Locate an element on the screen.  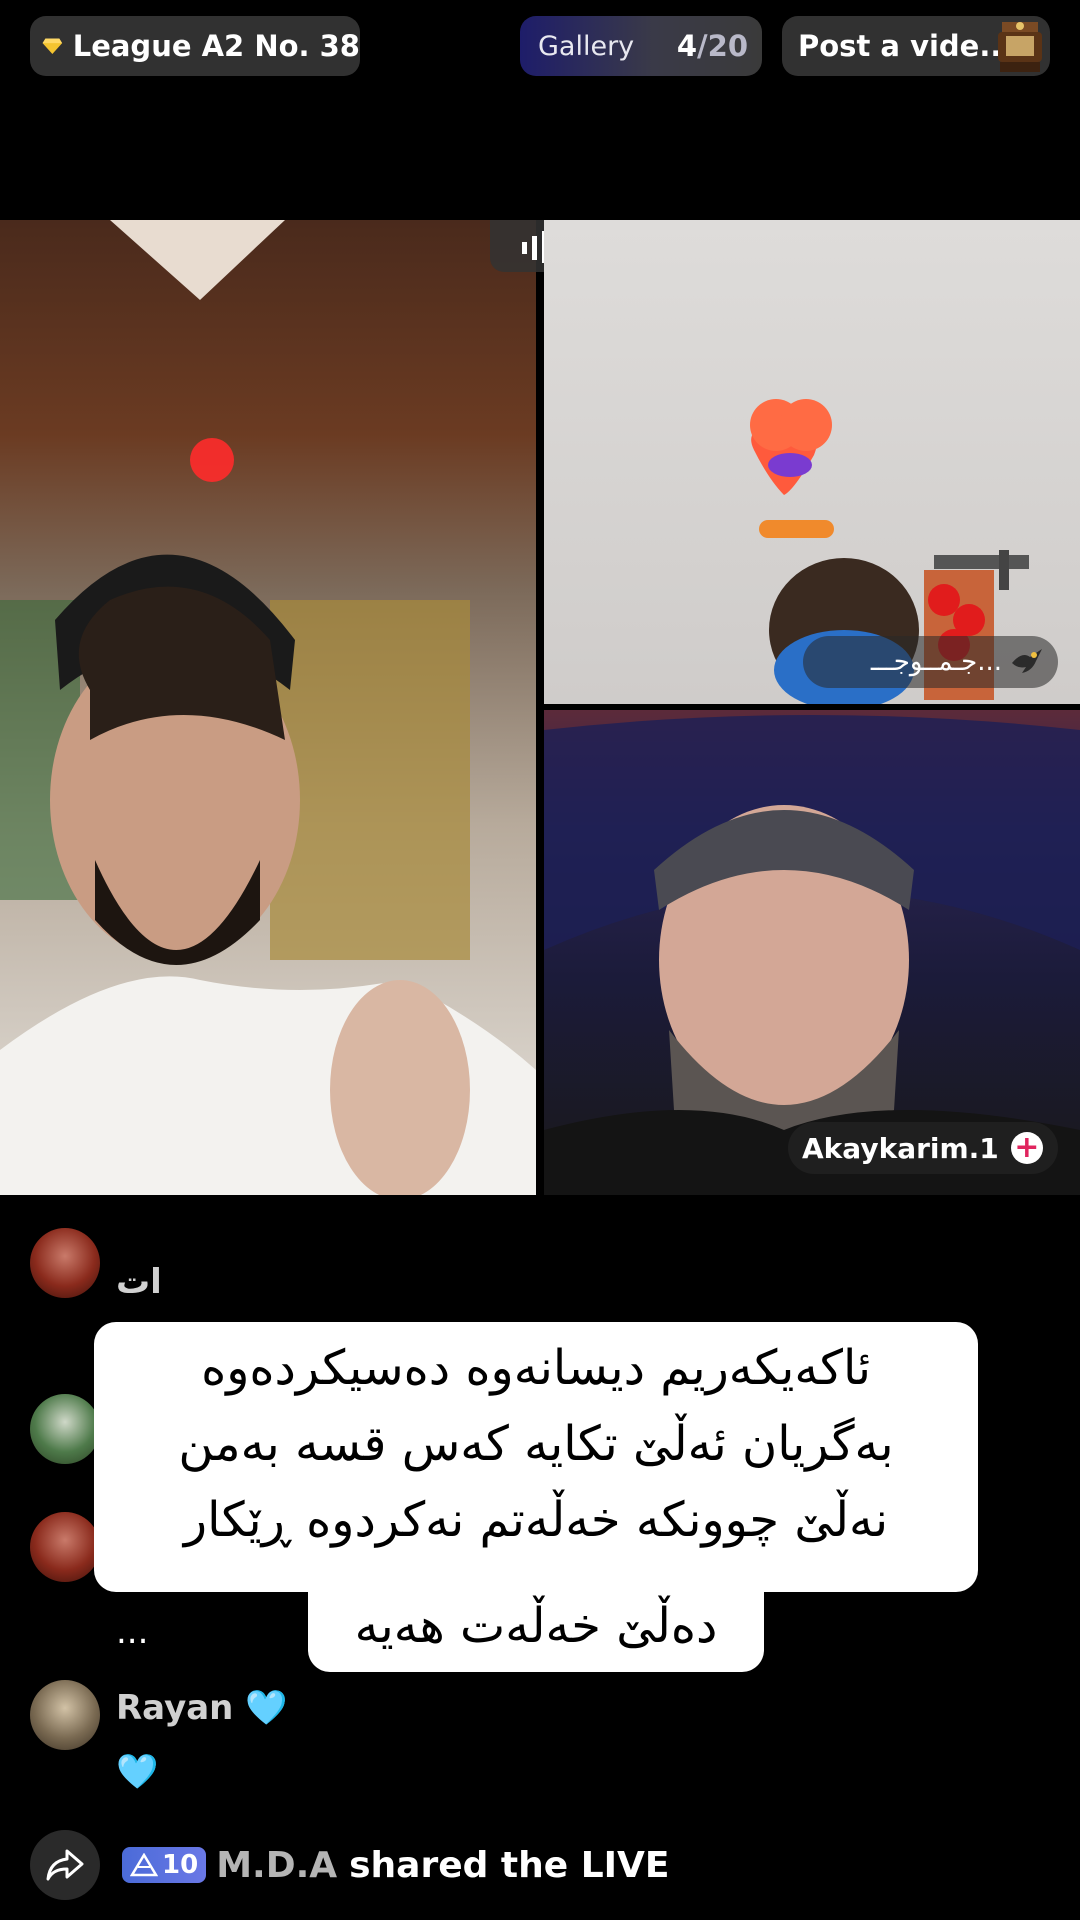
caption-line: بەگریان ئەڵێ تکایە کەس قسە بەمن is located at coordinates (536, 1444).